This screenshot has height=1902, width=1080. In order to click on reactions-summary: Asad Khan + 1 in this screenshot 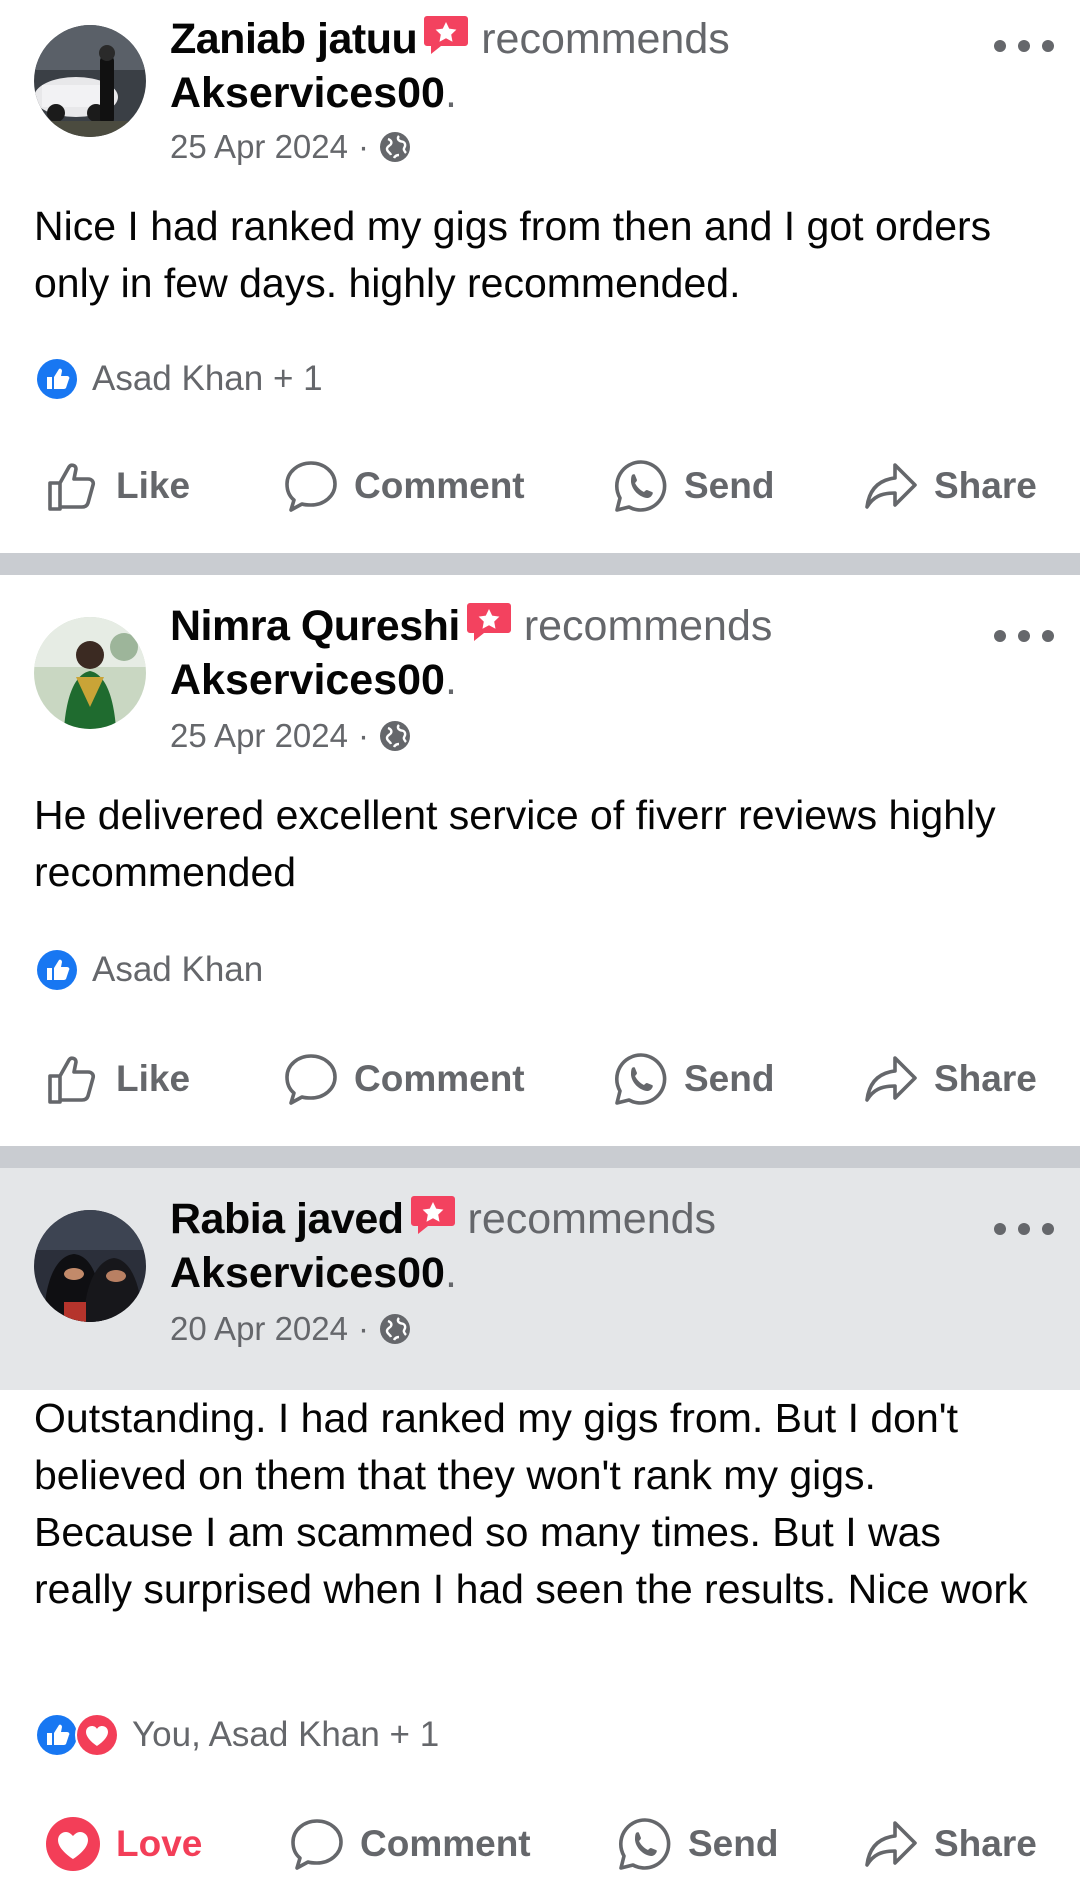, I will do `click(178, 379)`.